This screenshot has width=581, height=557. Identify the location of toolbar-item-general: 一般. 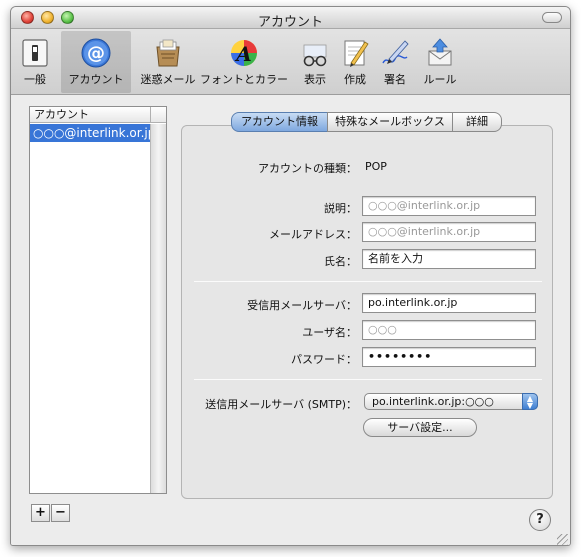
(35, 62).